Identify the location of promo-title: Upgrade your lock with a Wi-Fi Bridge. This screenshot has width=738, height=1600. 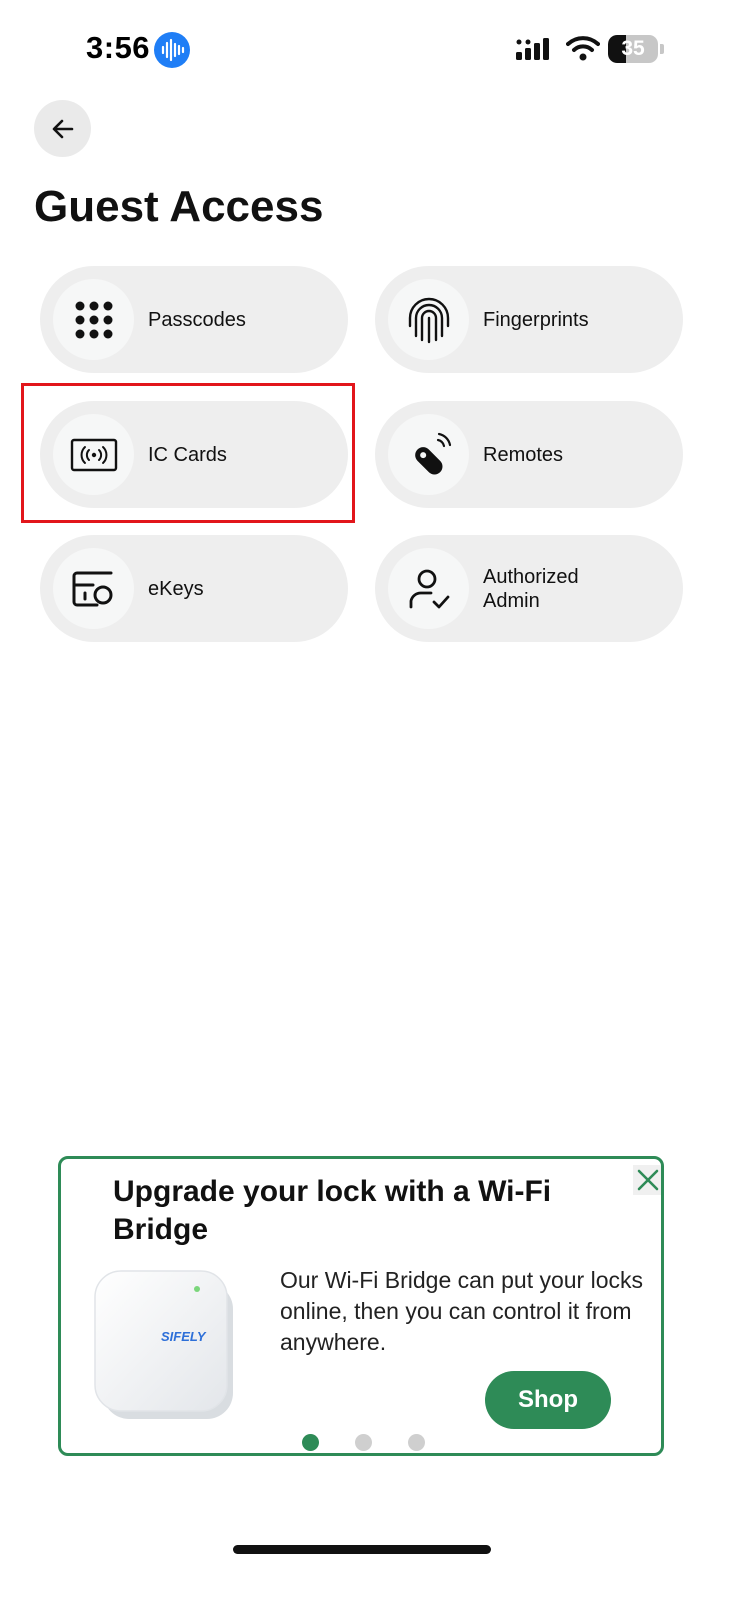
(332, 1210).